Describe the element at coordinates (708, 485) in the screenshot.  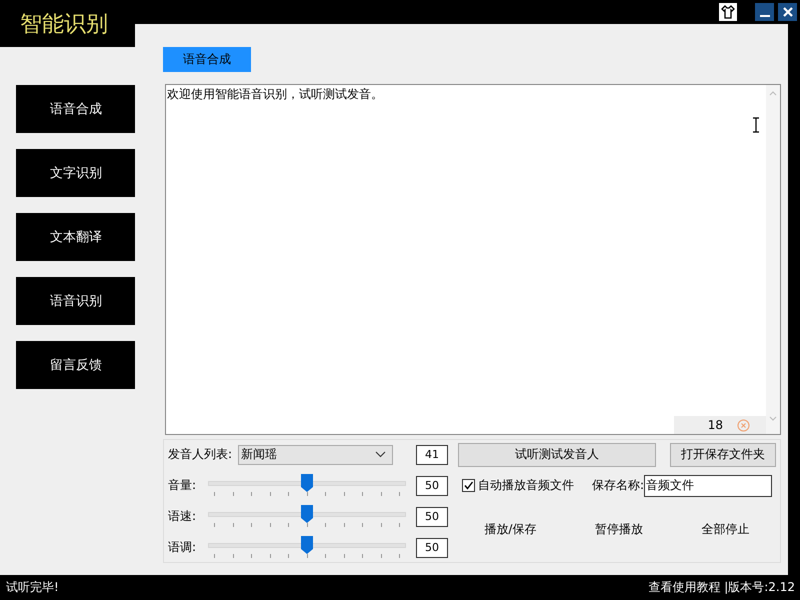
I see `save-name-field: 音频文件` at that location.